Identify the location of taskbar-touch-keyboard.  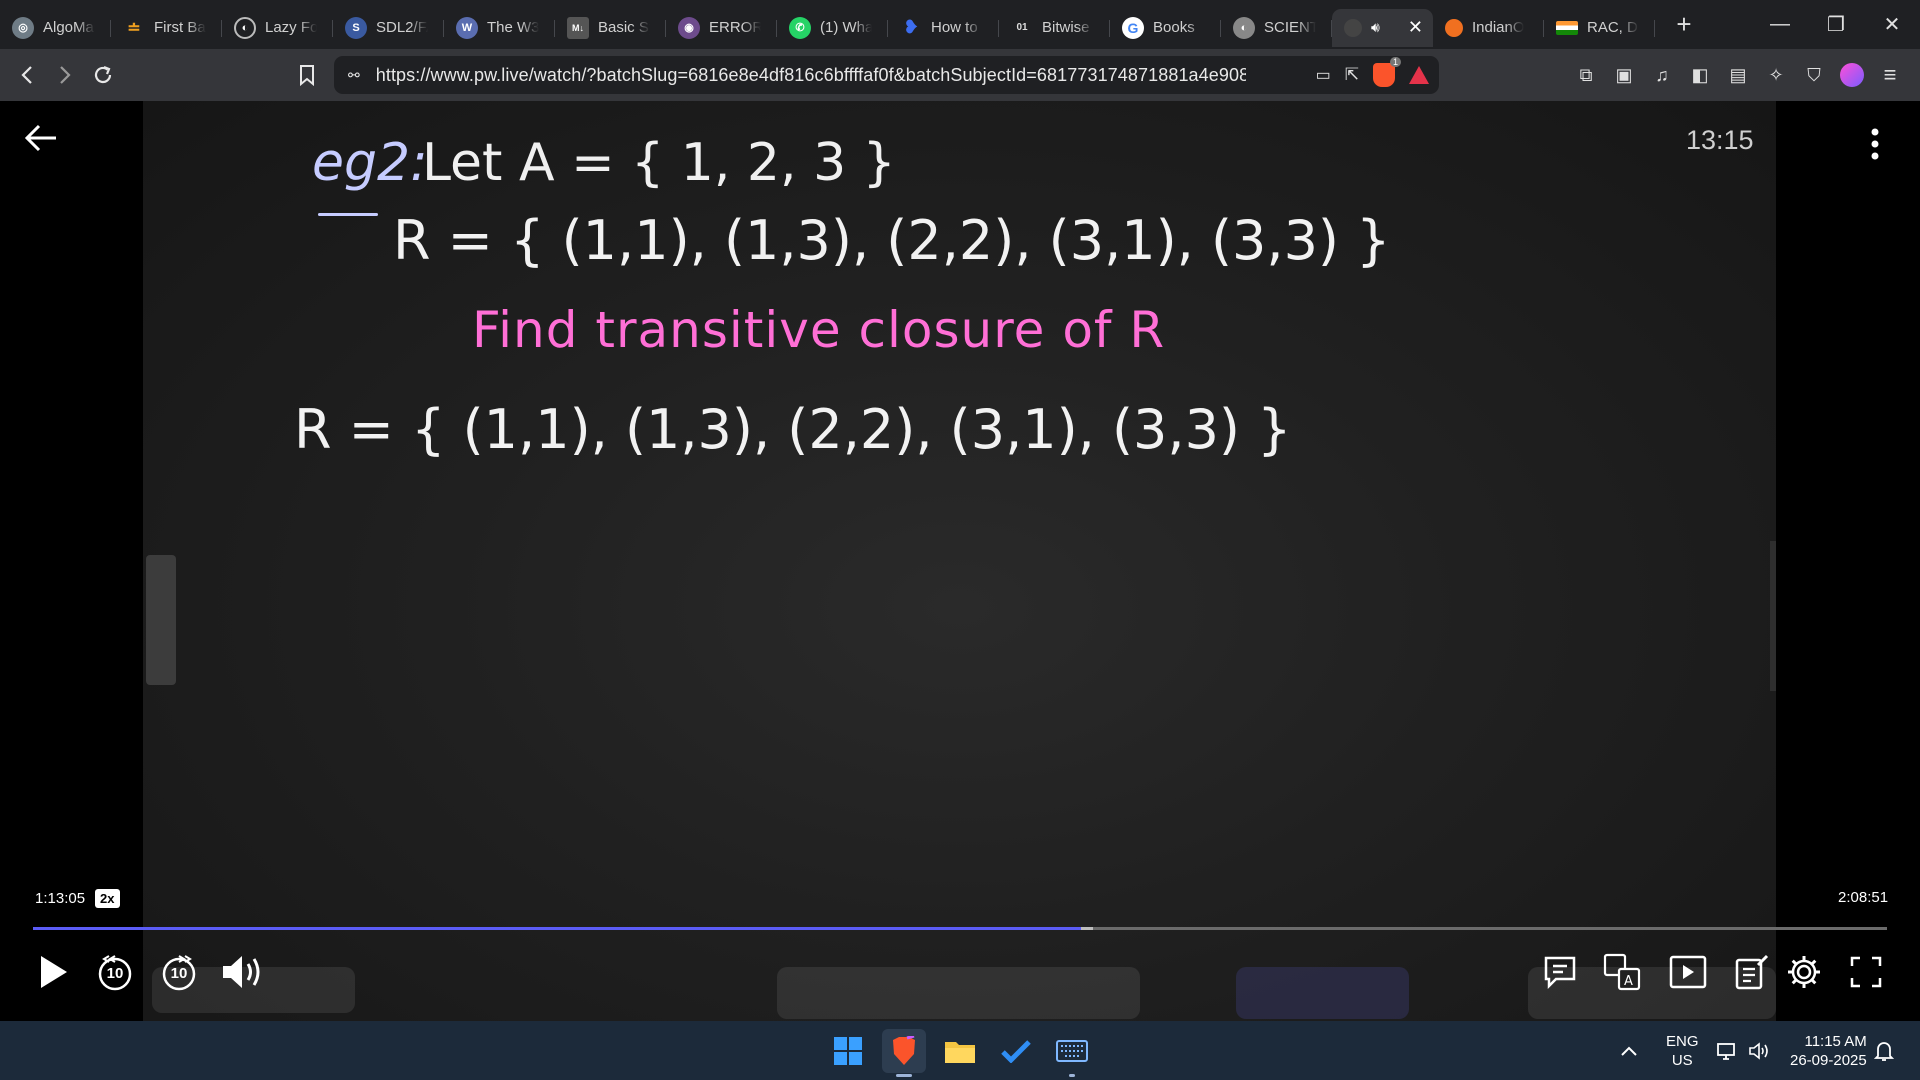
(1072, 1053).